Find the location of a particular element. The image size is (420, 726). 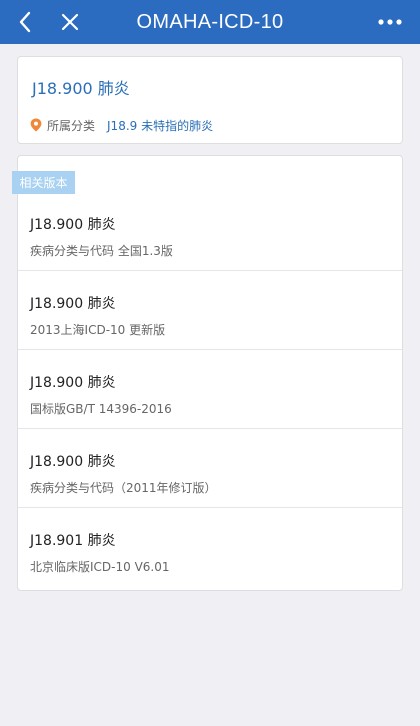

back-button is located at coordinates (25, 22).